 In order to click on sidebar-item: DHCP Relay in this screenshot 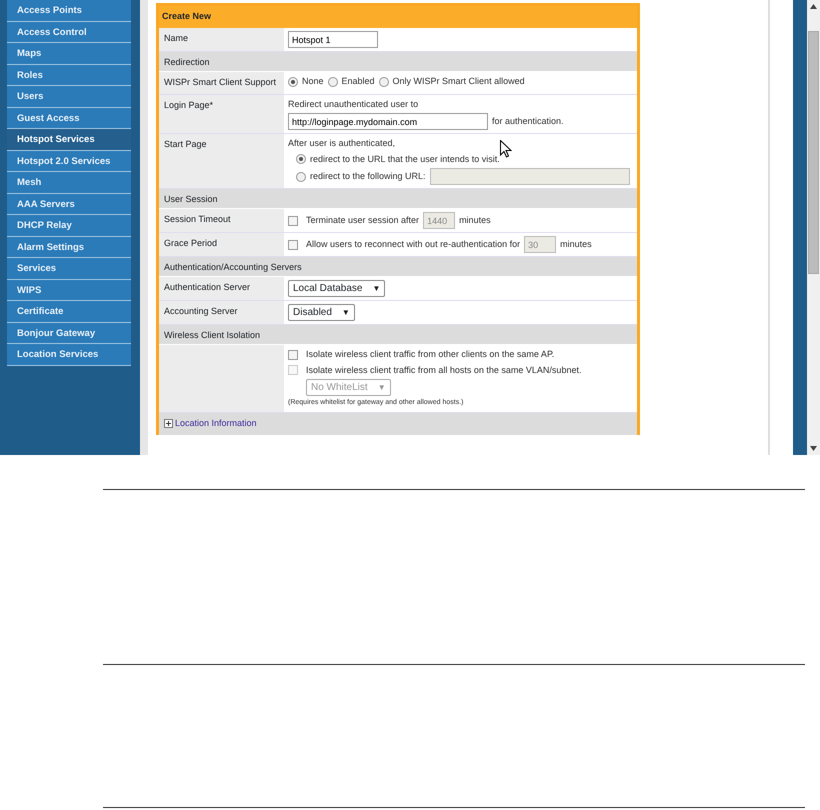, I will do `click(69, 225)`.